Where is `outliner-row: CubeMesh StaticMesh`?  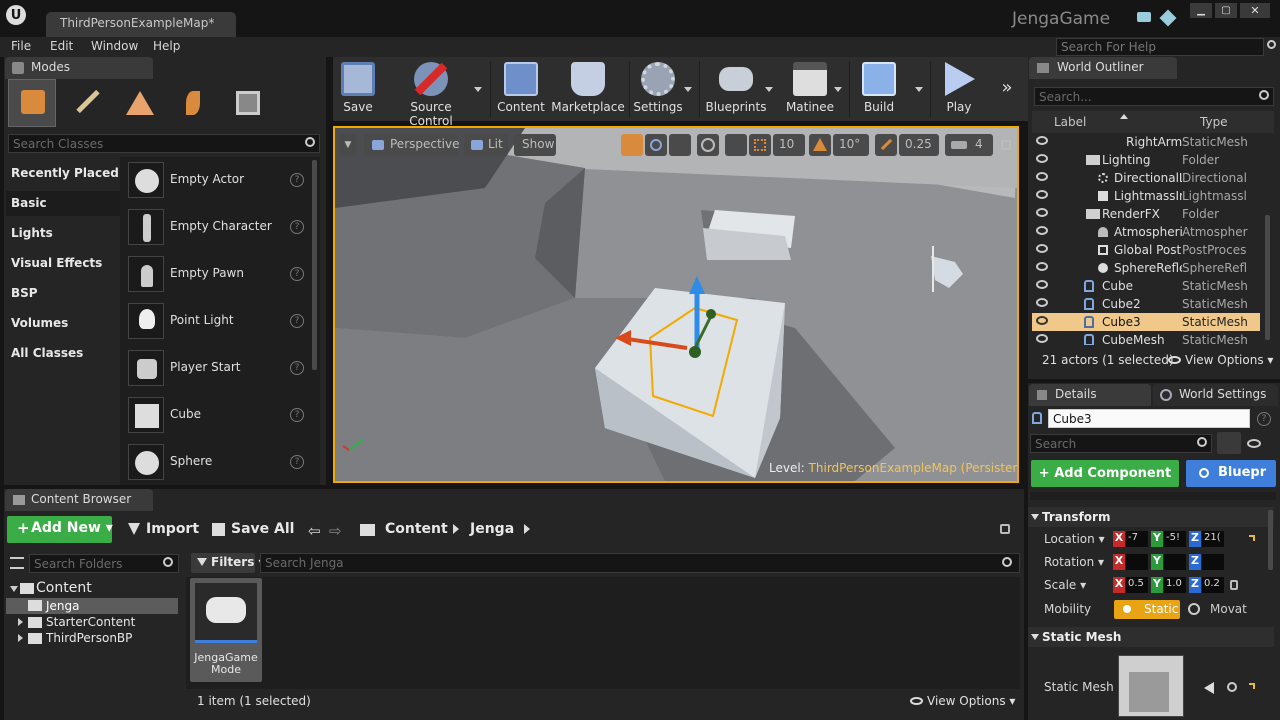
outliner-row: CubeMesh StaticMesh is located at coordinates (1146, 338).